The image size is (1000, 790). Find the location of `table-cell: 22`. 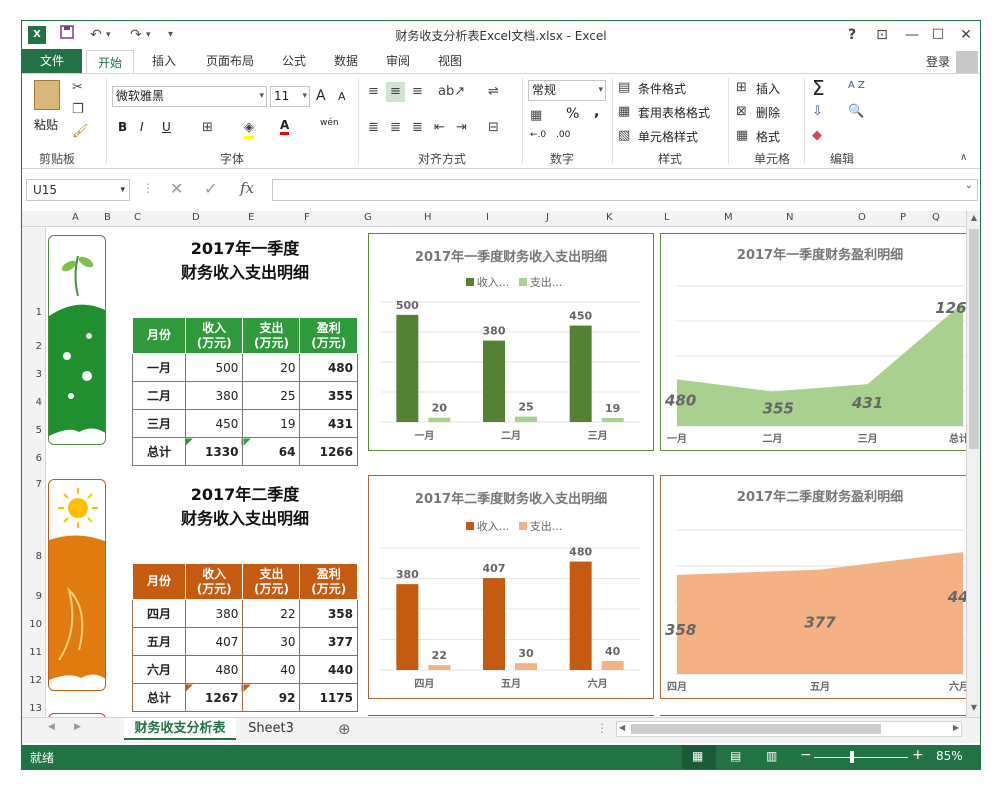

table-cell: 22 is located at coordinates (271, 613).